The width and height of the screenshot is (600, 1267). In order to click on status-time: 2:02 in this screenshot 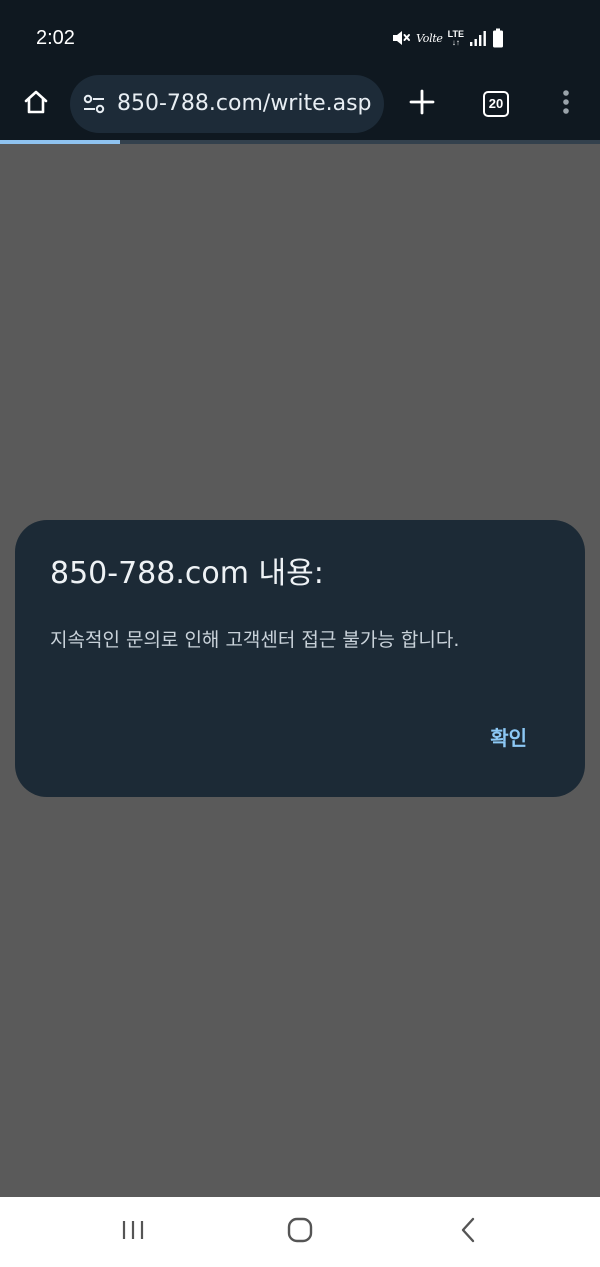, I will do `click(55, 38)`.